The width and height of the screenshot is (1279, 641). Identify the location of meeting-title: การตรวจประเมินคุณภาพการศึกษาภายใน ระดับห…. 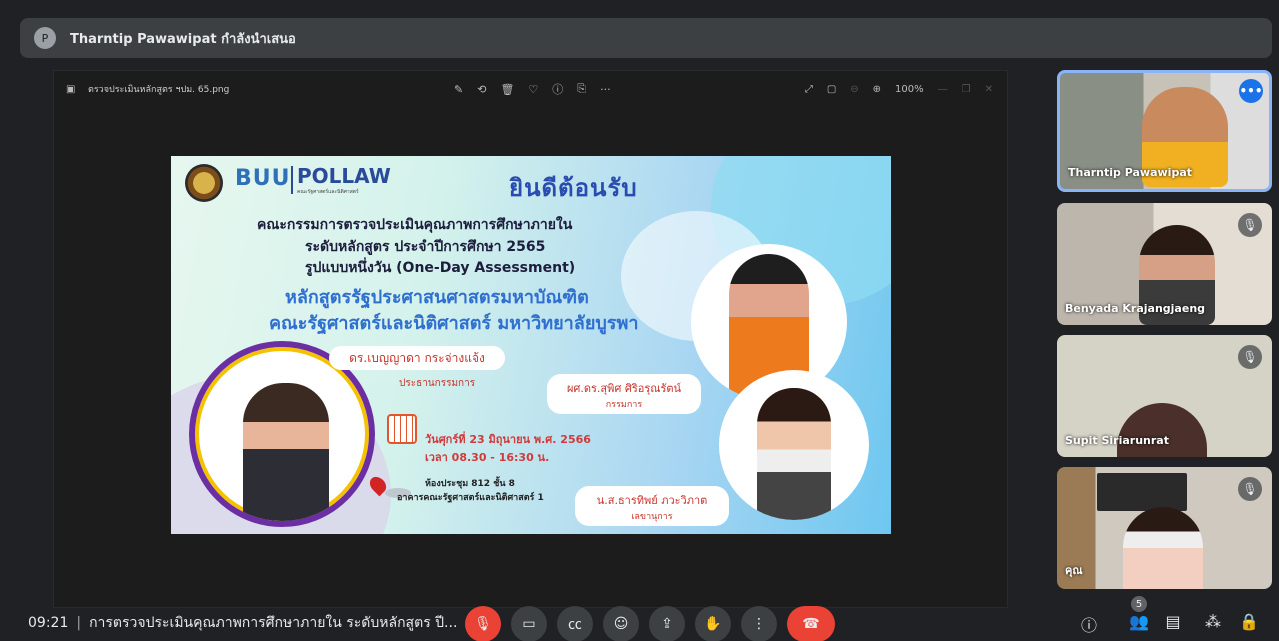
(273, 623).